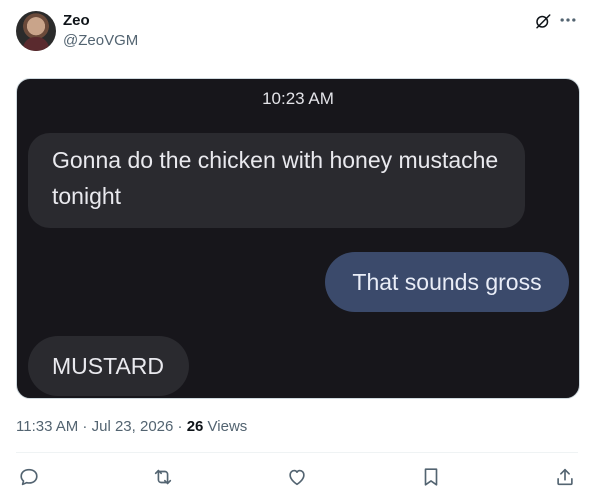 The image size is (594, 501). Describe the element at coordinates (298, 98) in the screenshot. I see `message-timestamp: 10:23 AM` at that location.